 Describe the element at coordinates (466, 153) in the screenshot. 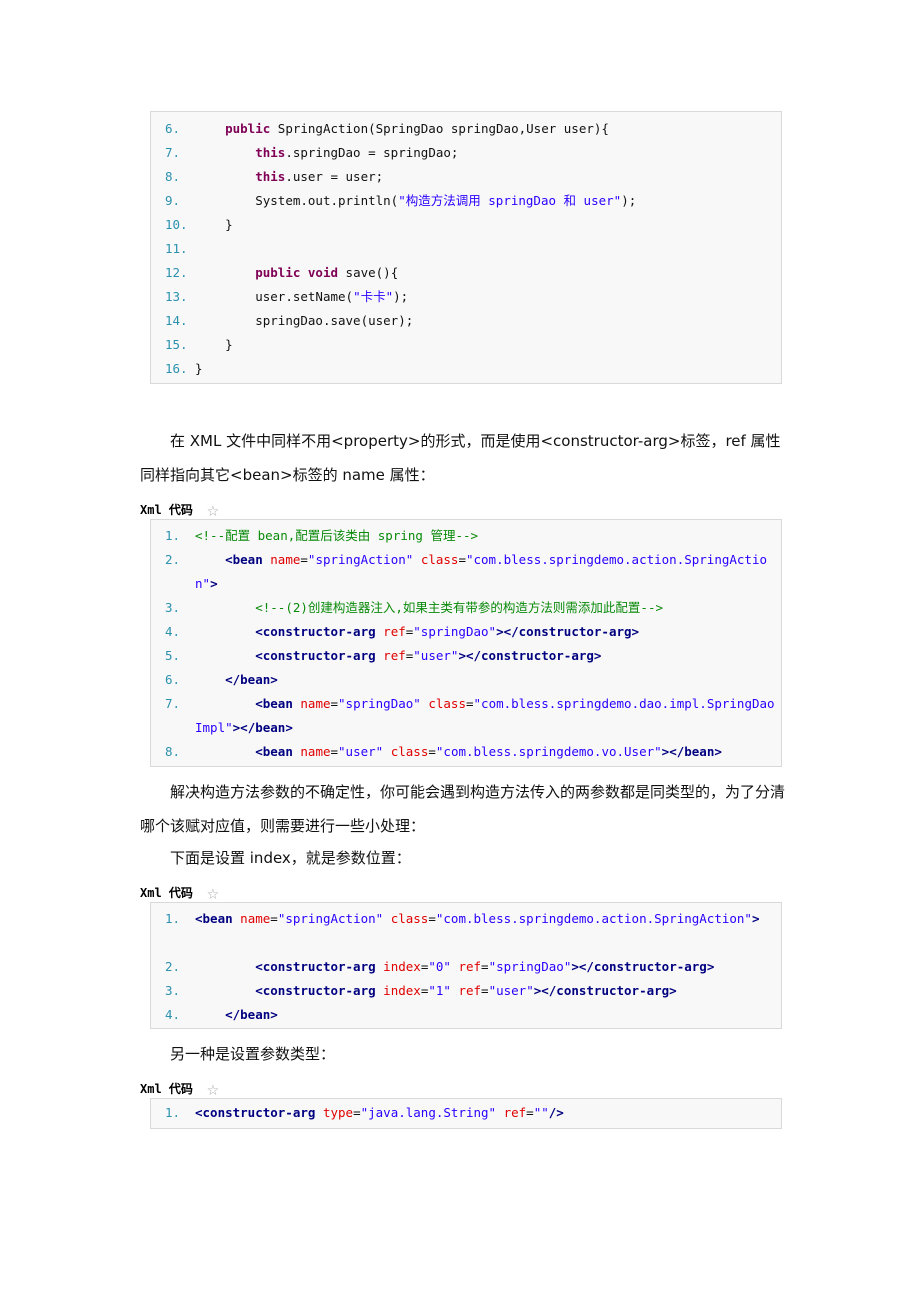

I see `code-line: 7. this.springDao = springDao;` at that location.